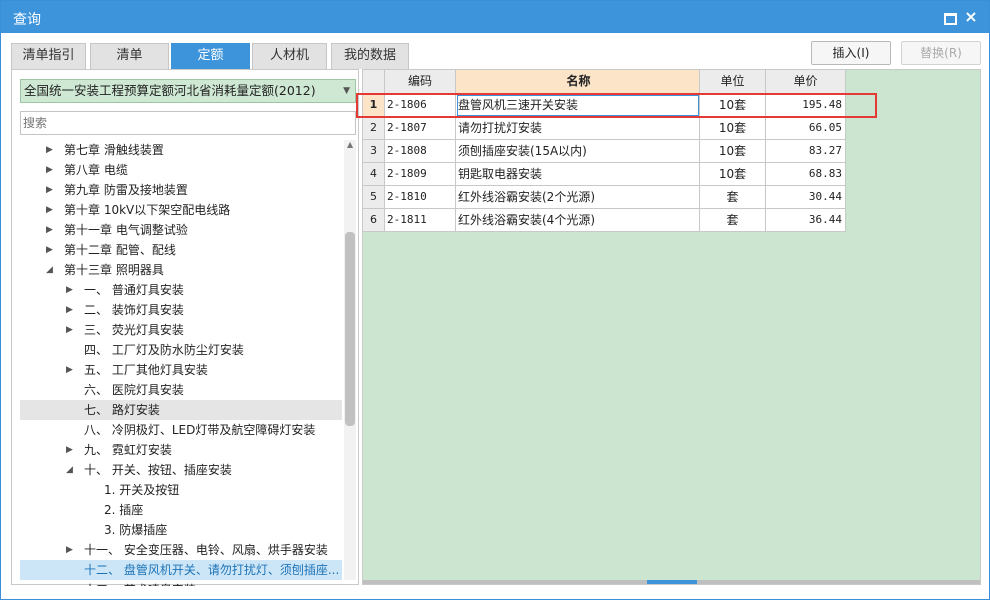 This screenshot has height=600, width=990. I want to click on replace-button: 替换(R), so click(941, 53).